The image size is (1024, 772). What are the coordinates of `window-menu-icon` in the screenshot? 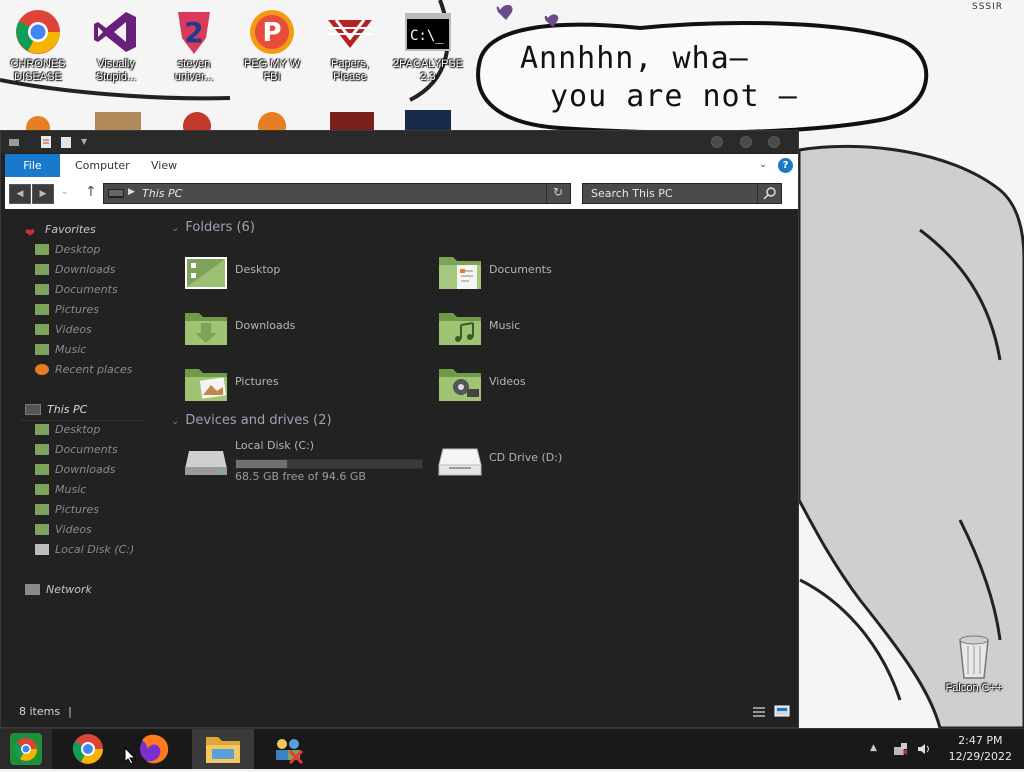 It's located at (14, 142).